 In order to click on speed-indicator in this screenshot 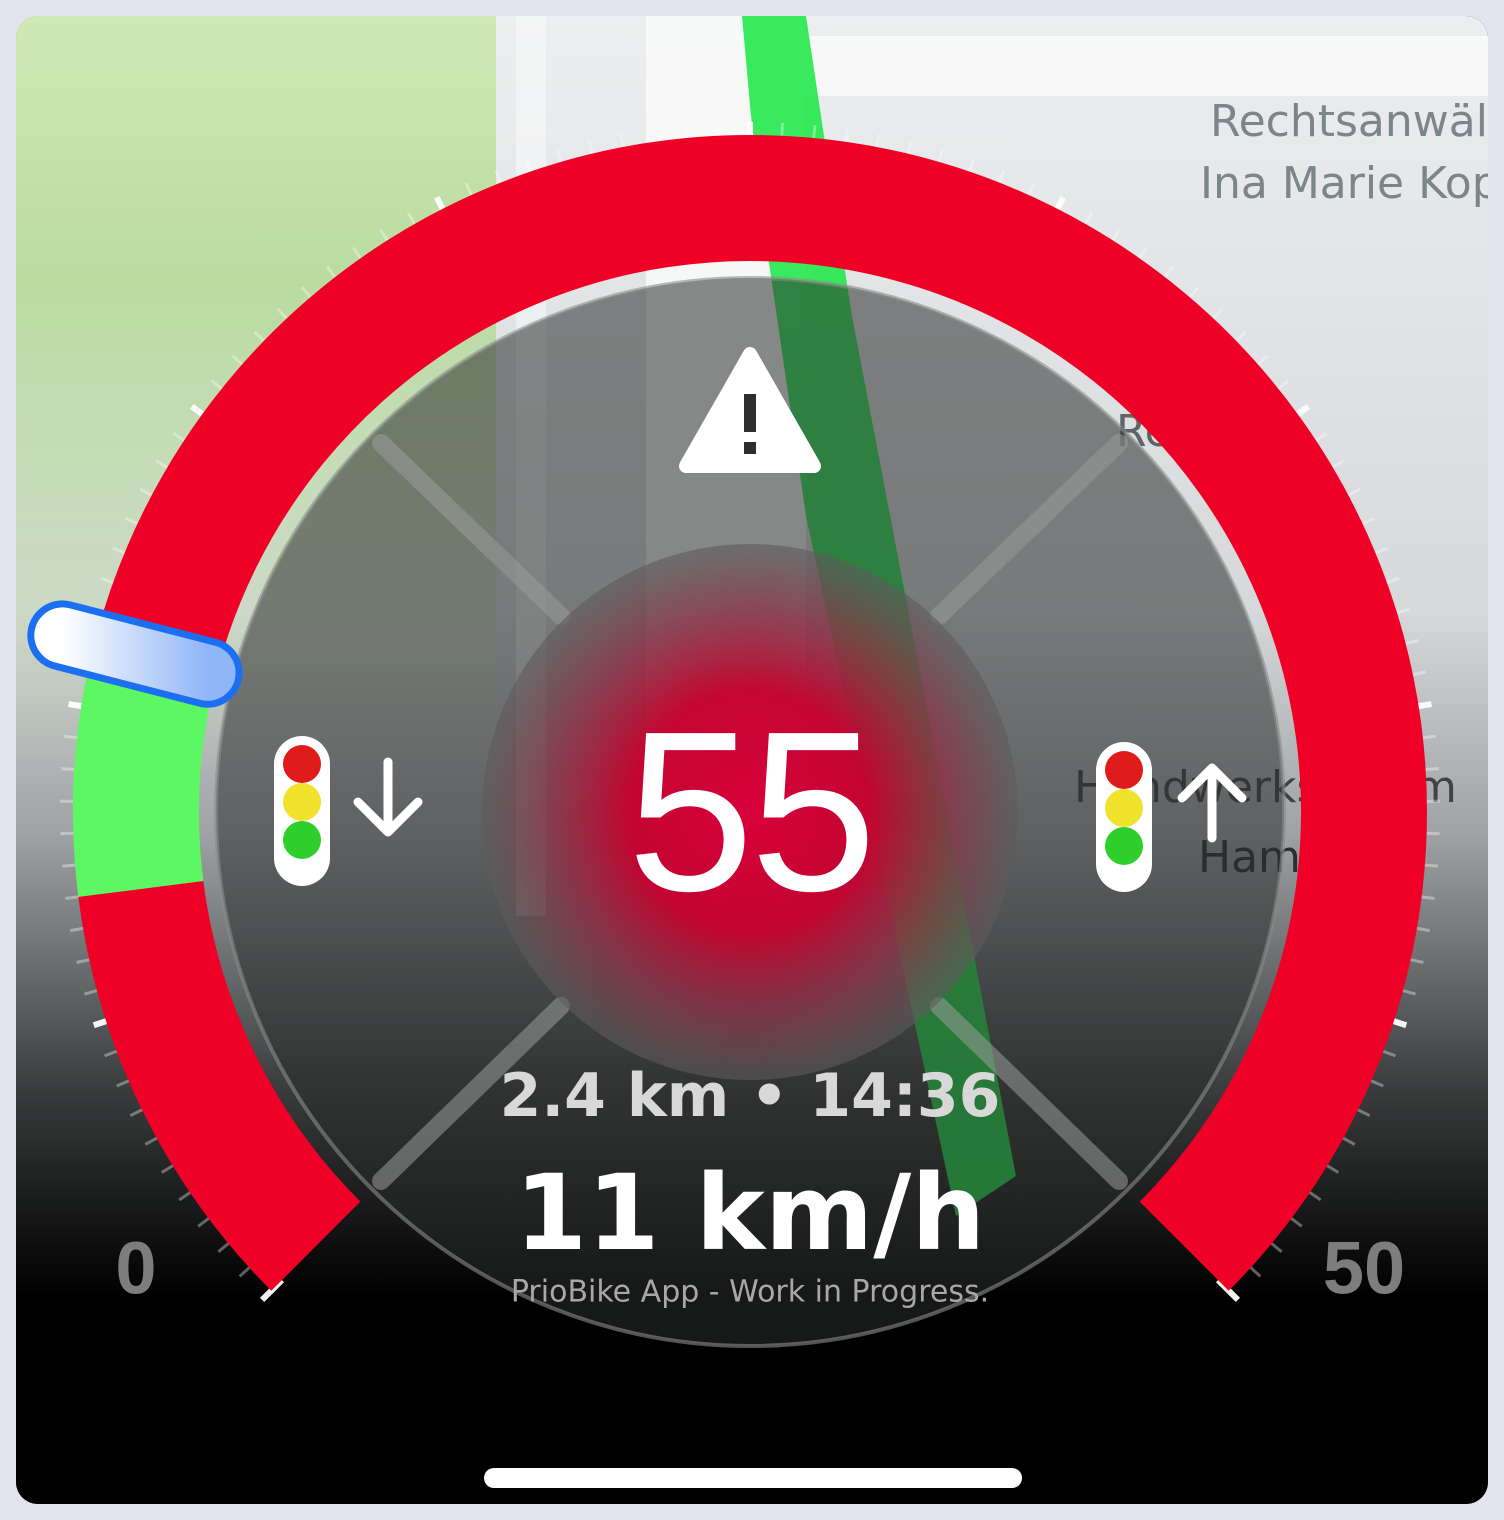, I will do `click(135, 654)`.